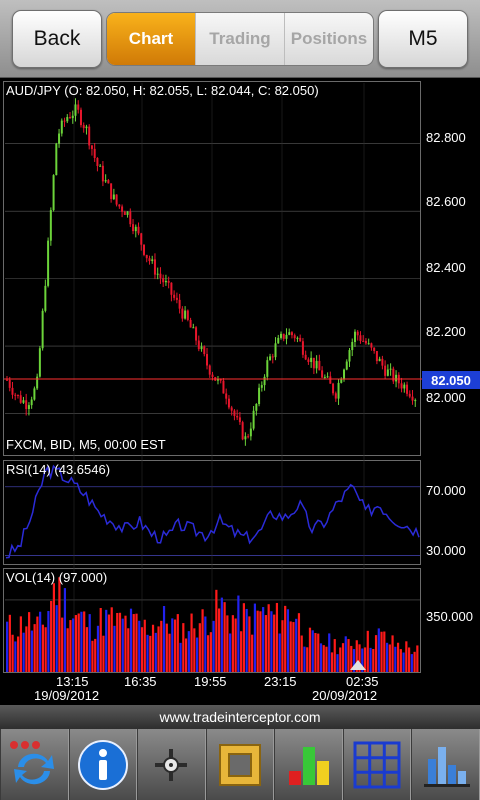 The height and width of the screenshot is (800, 480). What do you see at coordinates (240, 717) in the screenshot?
I see `website-url-bar: www.tradeinterceptor.com` at bounding box center [240, 717].